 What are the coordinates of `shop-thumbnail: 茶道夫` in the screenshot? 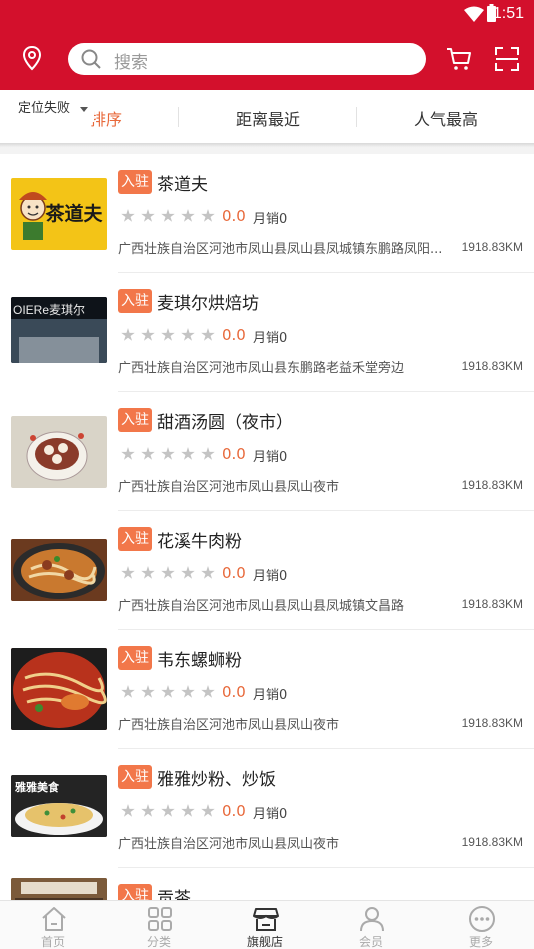 It's located at (59, 214).